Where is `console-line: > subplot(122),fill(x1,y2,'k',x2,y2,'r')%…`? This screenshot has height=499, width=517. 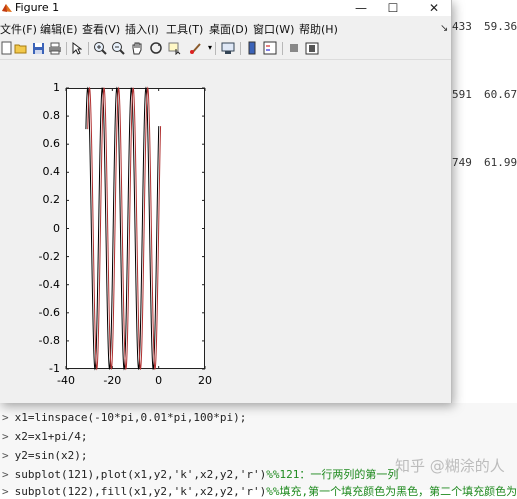 console-line: > subplot(122),fill(x1,y2,'k',x2,y2,'r')%… is located at coordinates (259, 491).